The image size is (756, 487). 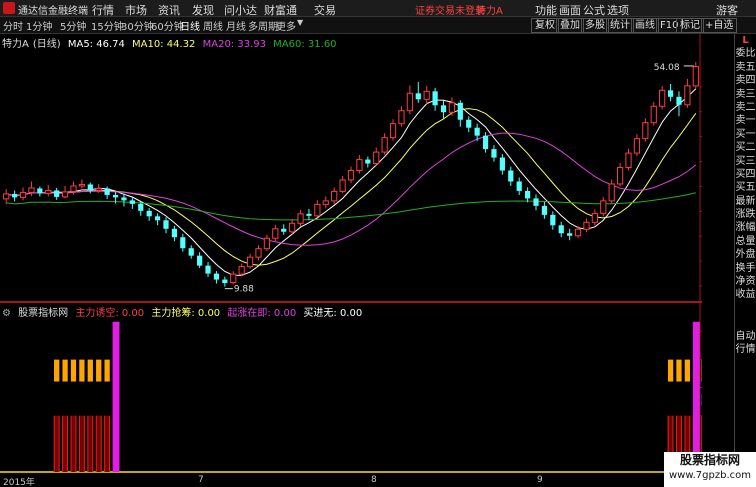 What do you see at coordinates (745, 147) in the screenshot?
I see `side-item-7: 买二` at bounding box center [745, 147].